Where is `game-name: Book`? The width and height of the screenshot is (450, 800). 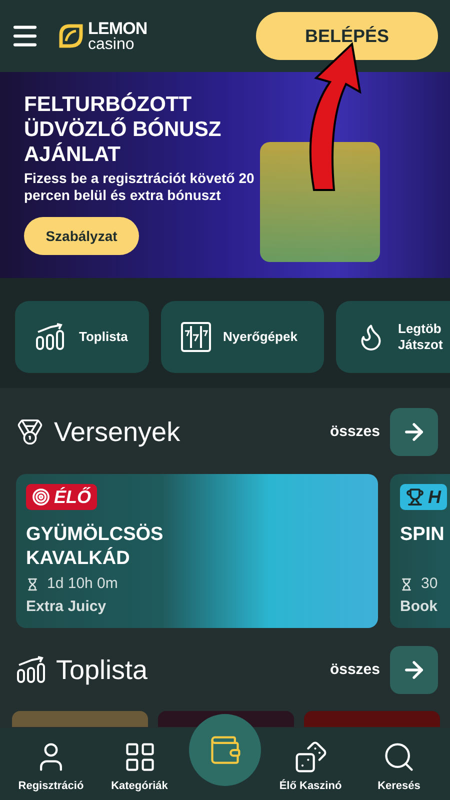 game-name: Book is located at coordinates (419, 606).